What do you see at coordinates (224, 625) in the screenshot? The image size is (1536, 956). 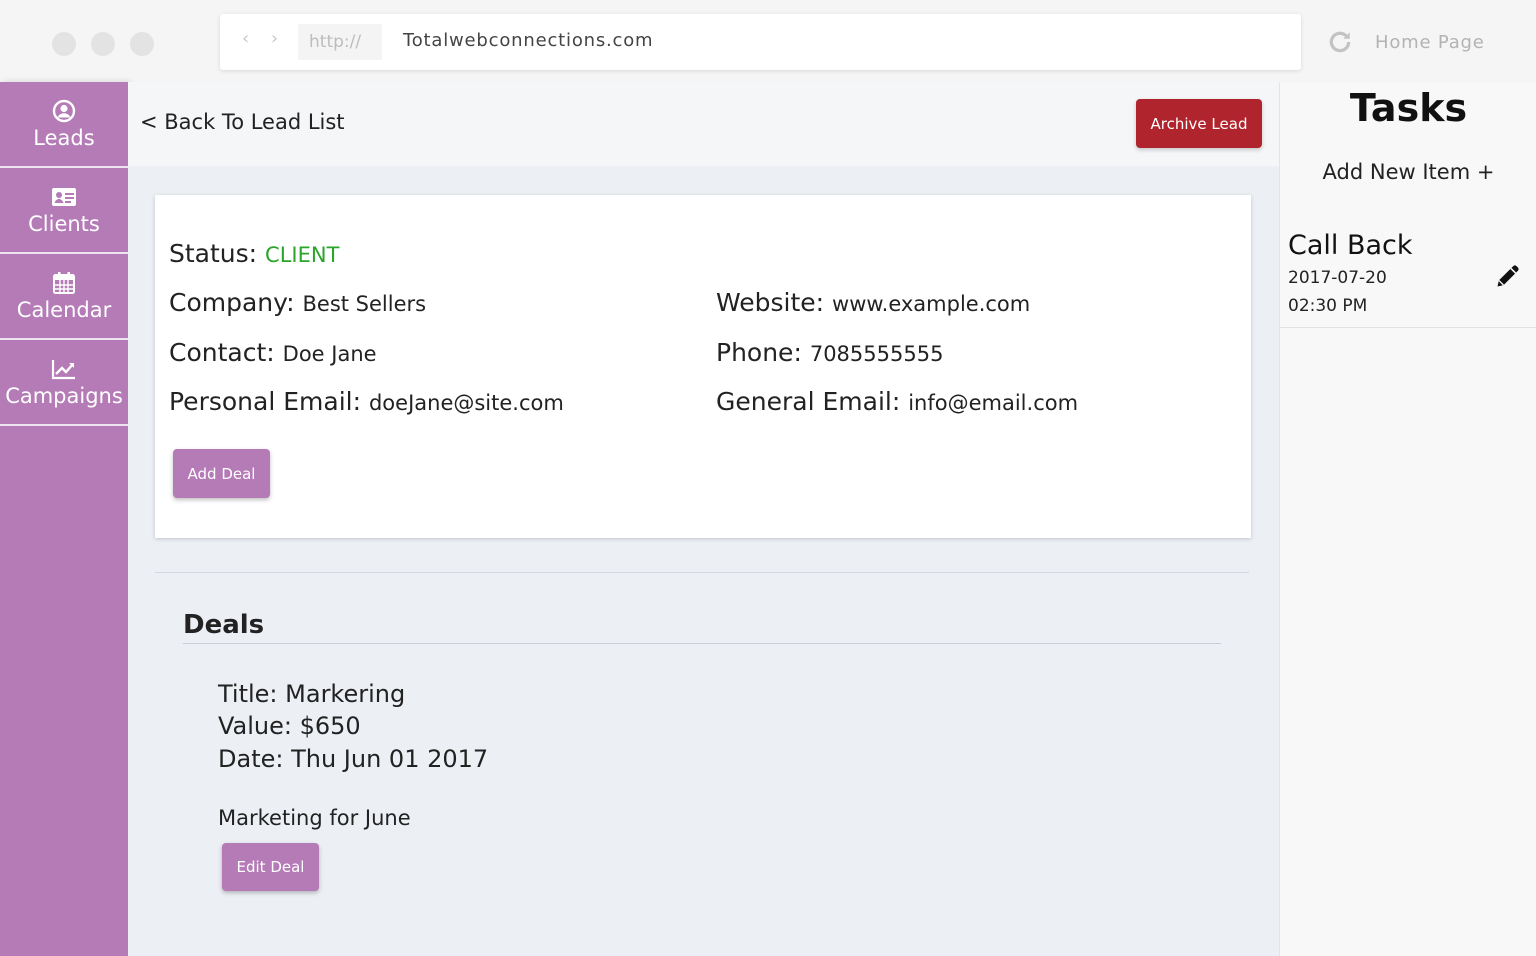 I see `deals-heading: Deals` at bounding box center [224, 625].